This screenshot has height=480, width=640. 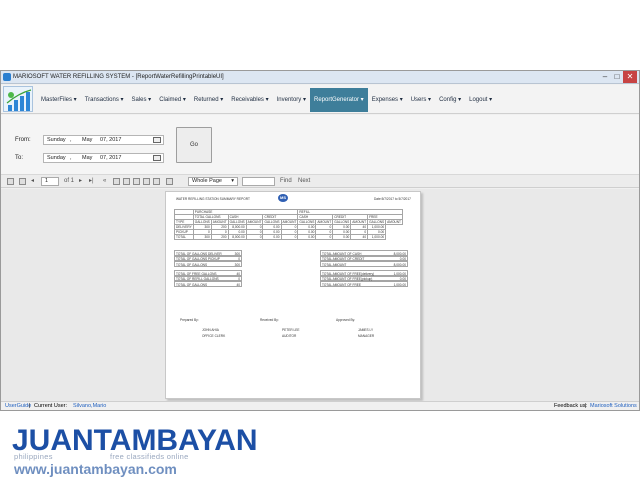 I want to click on company-logo: MS, so click(x=283, y=198).